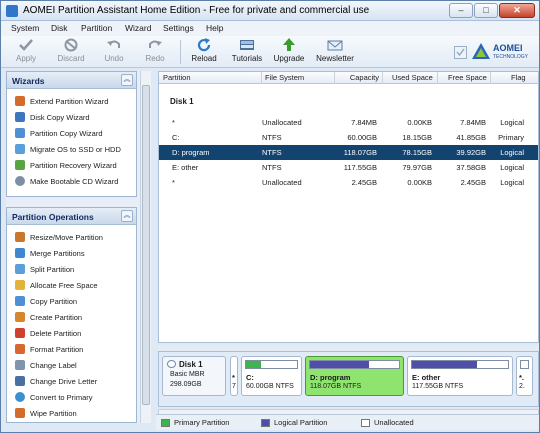  What do you see at coordinates (71, 133) in the screenshot?
I see `wizard-partition-copy: Partition Copy Wizard` at bounding box center [71, 133].